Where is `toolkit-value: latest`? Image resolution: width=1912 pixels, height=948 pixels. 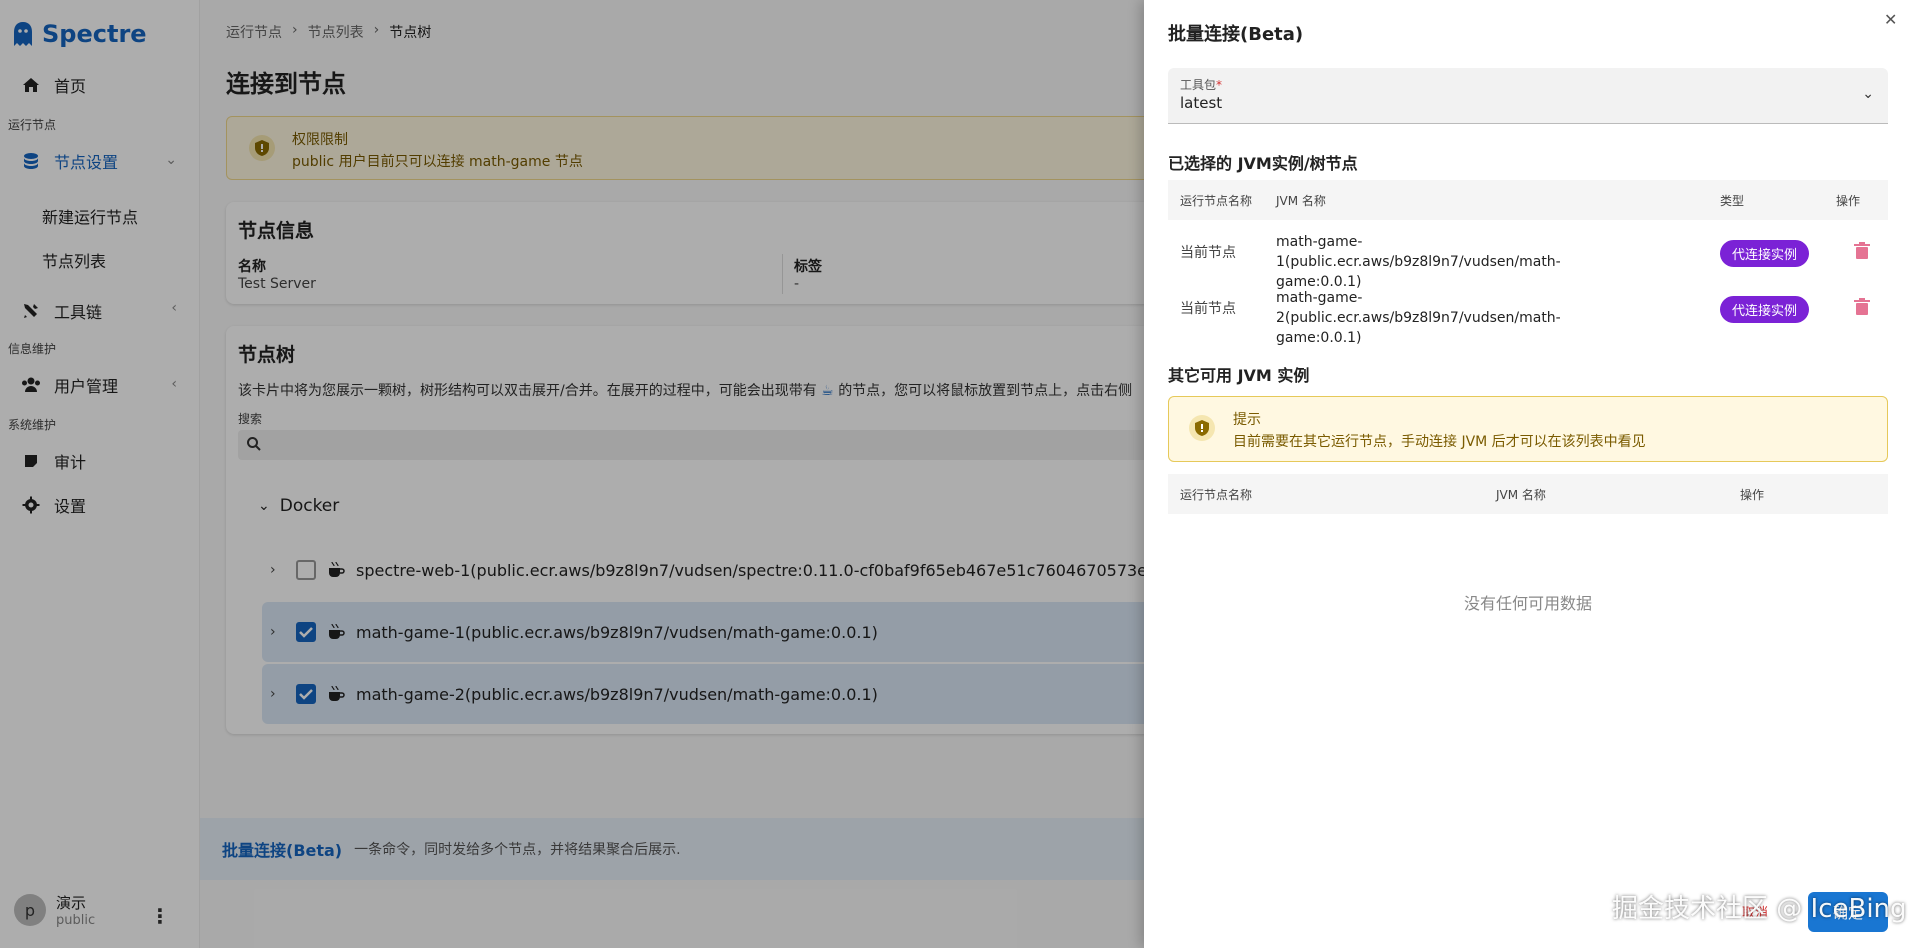 toolkit-value: latest is located at coordinates (1201, 103).